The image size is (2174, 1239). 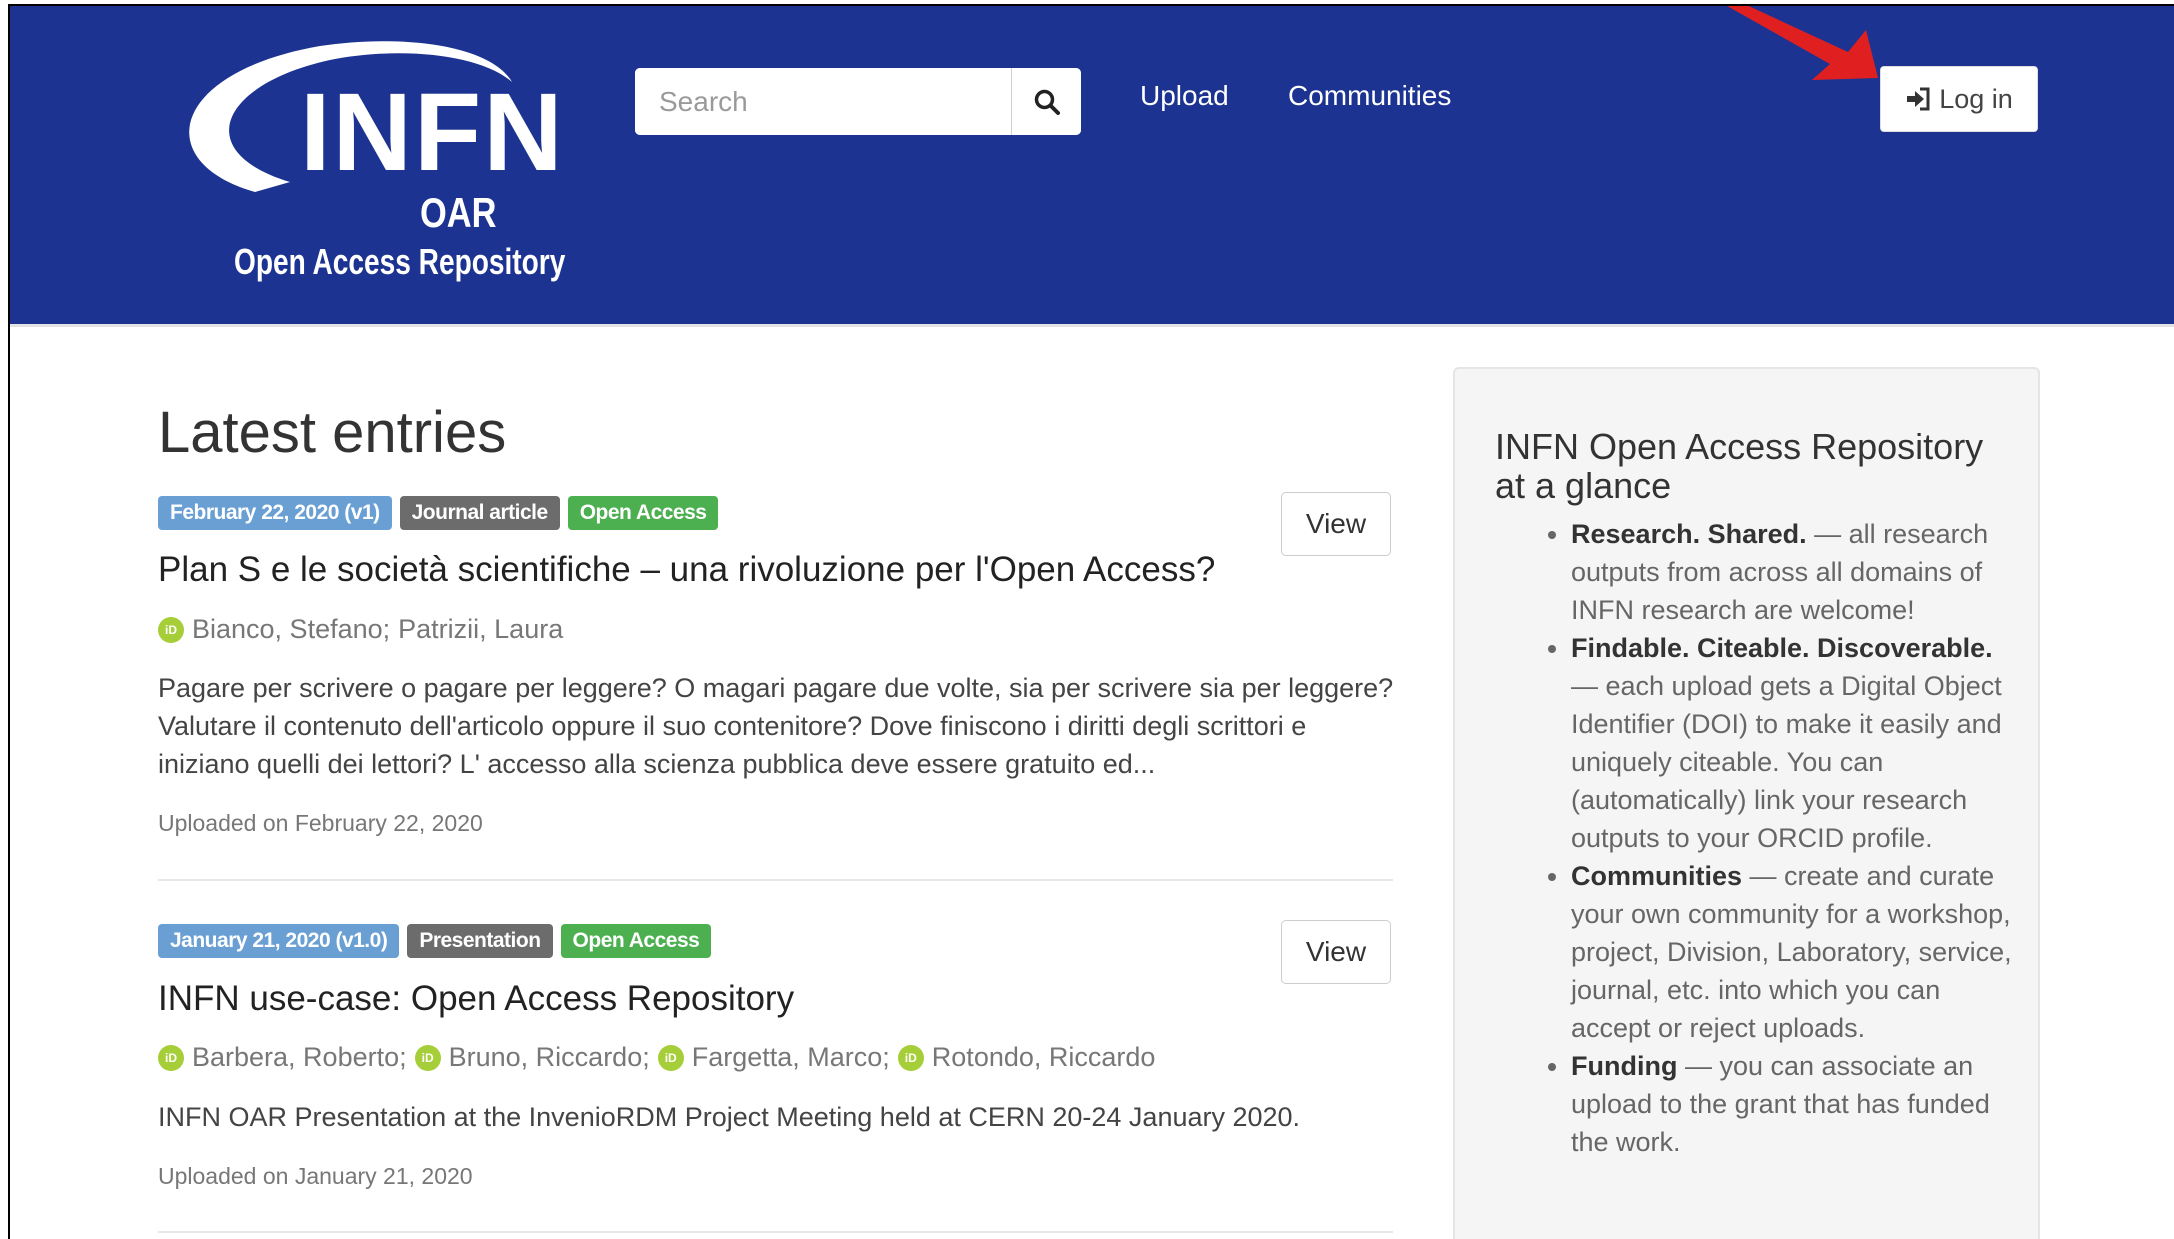 What do you see at coordinates (299, 1057) in the screenshot?
I see `author-link: Barbera, Roberto;` at bounding box center [299, 1057].